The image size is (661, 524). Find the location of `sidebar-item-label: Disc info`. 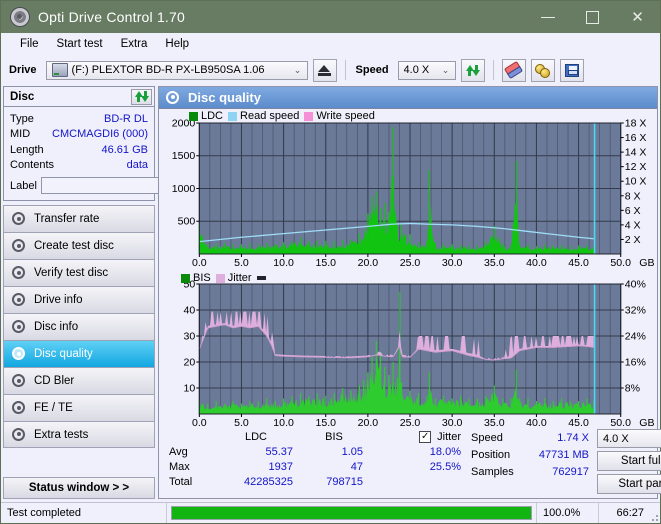

sidebar-item-label: Disc info is located at coordinates (56, 327).